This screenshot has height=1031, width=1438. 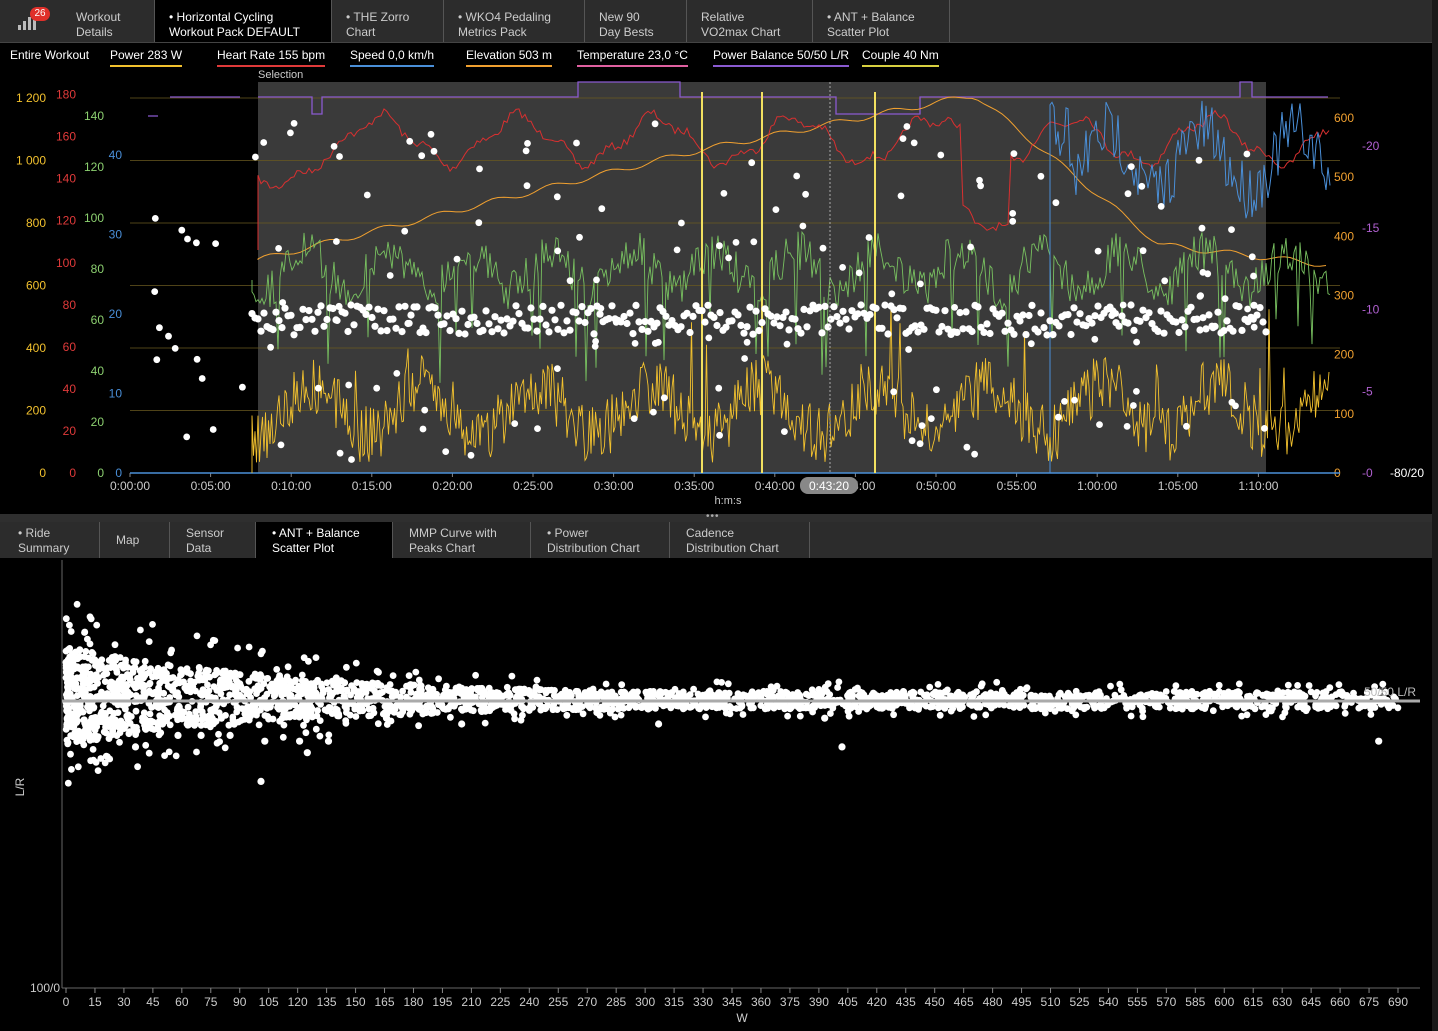 I want to click on tab-label-line2: Scatter Plot, so click(x=858, y=32).